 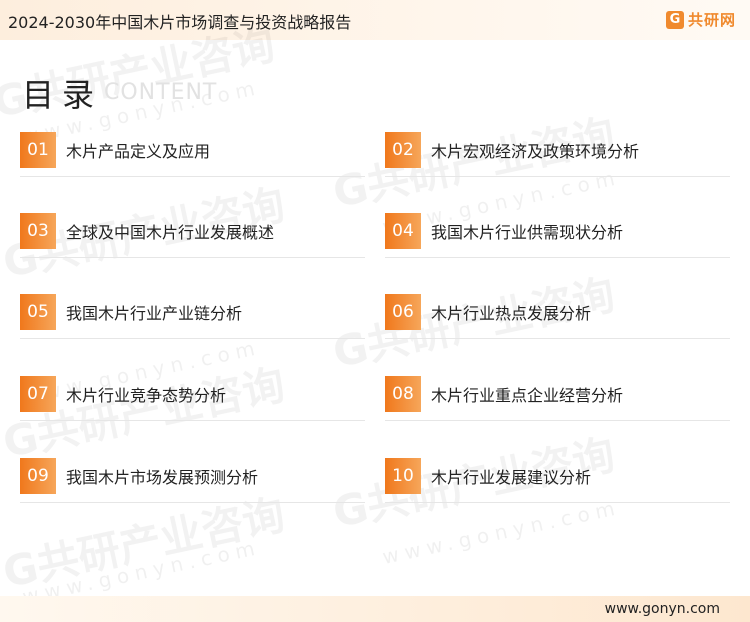 I want to click on logo-icon: G, so click(x=674, y=19).